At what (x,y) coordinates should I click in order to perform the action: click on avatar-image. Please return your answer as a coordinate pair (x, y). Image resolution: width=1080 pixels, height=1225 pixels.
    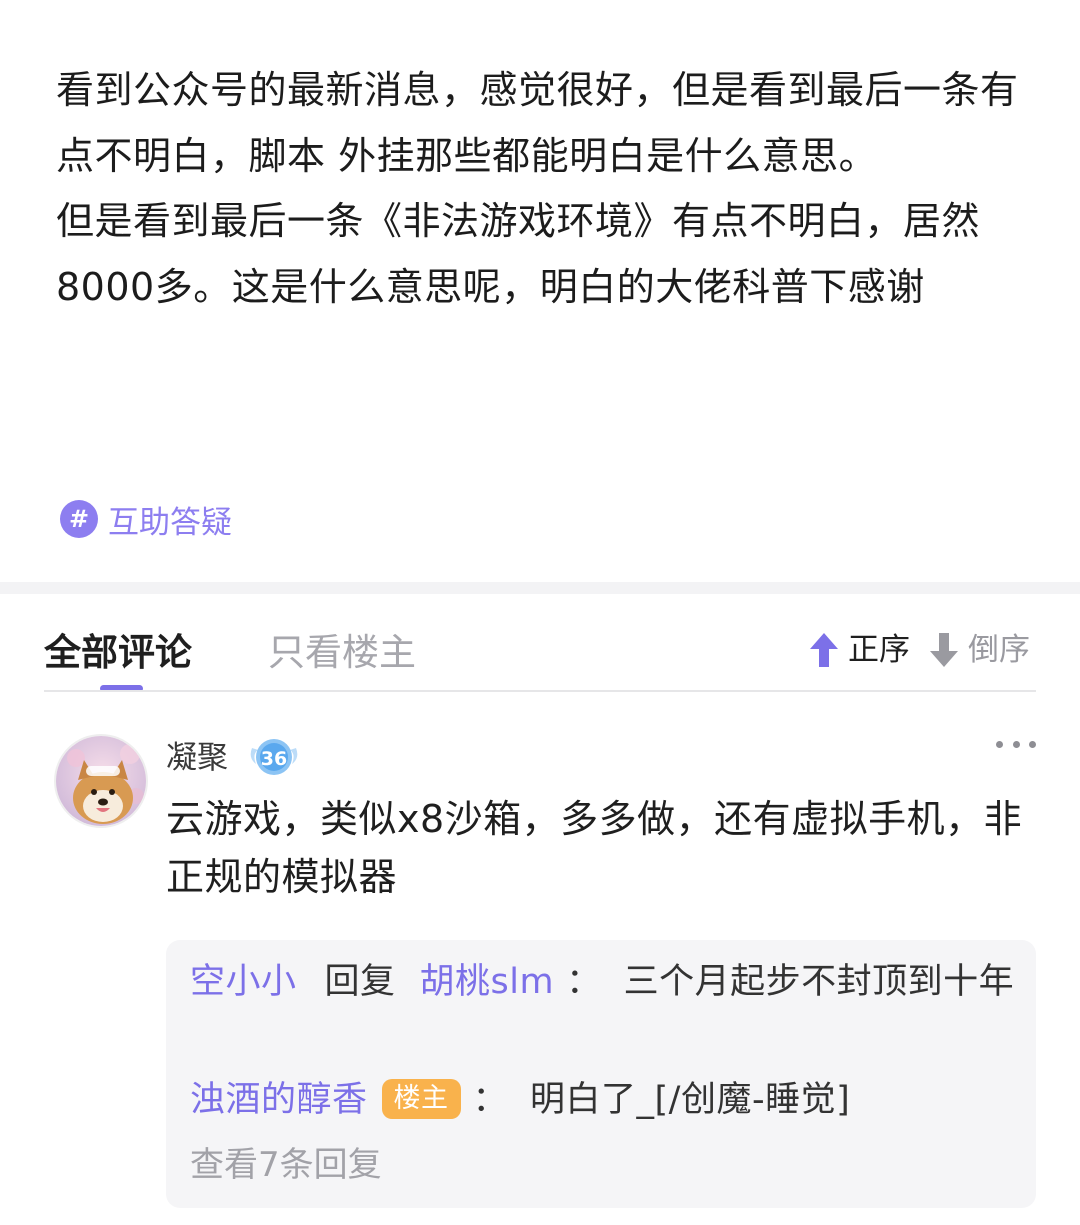
    Looking at the image, I should click on (101, 781).